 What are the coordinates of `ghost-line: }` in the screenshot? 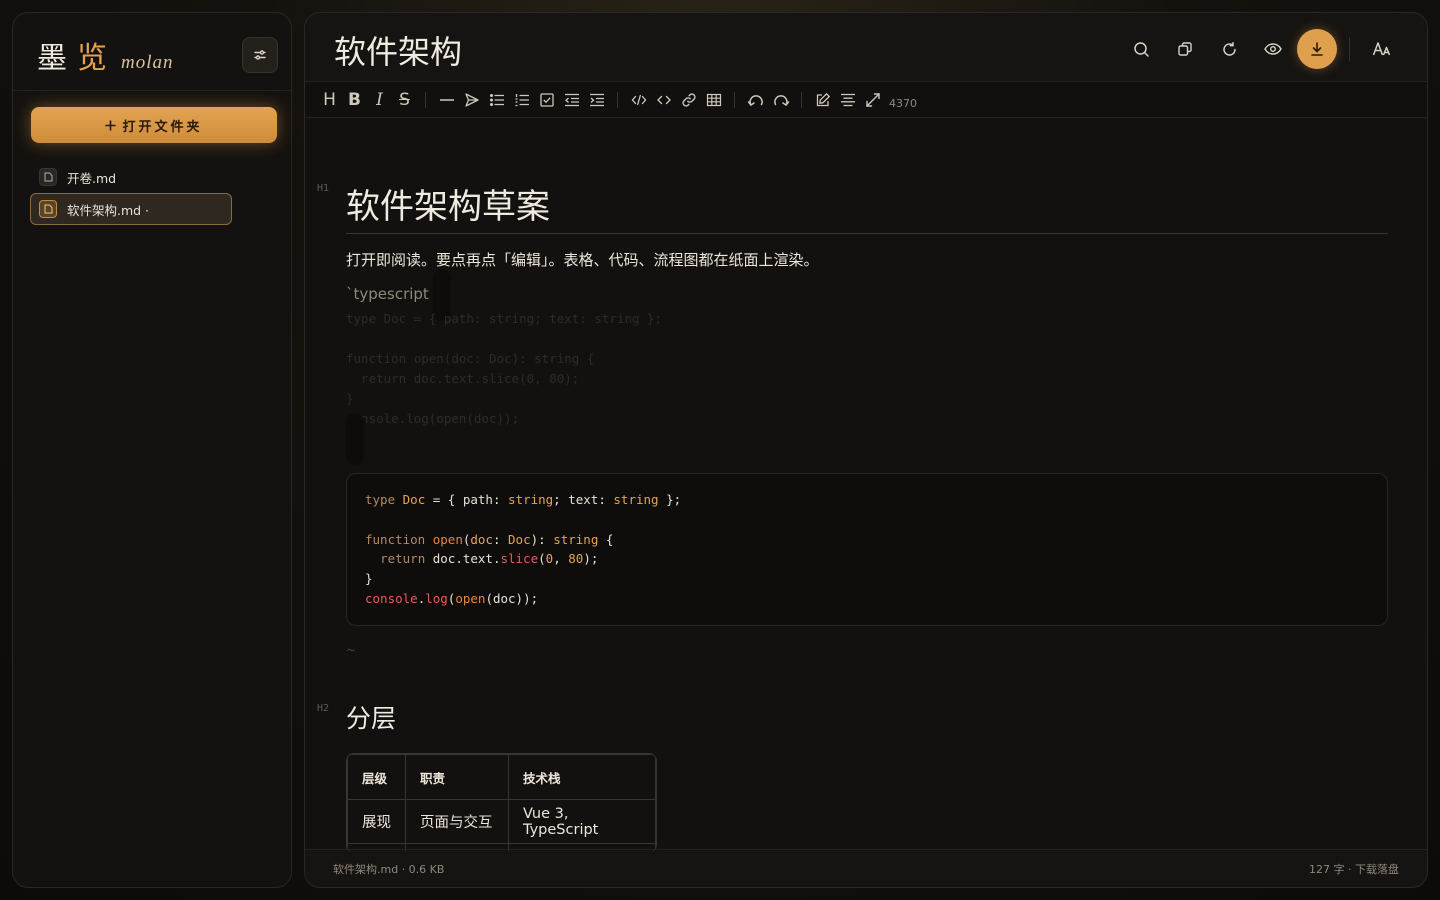 It's located at (350, 398).